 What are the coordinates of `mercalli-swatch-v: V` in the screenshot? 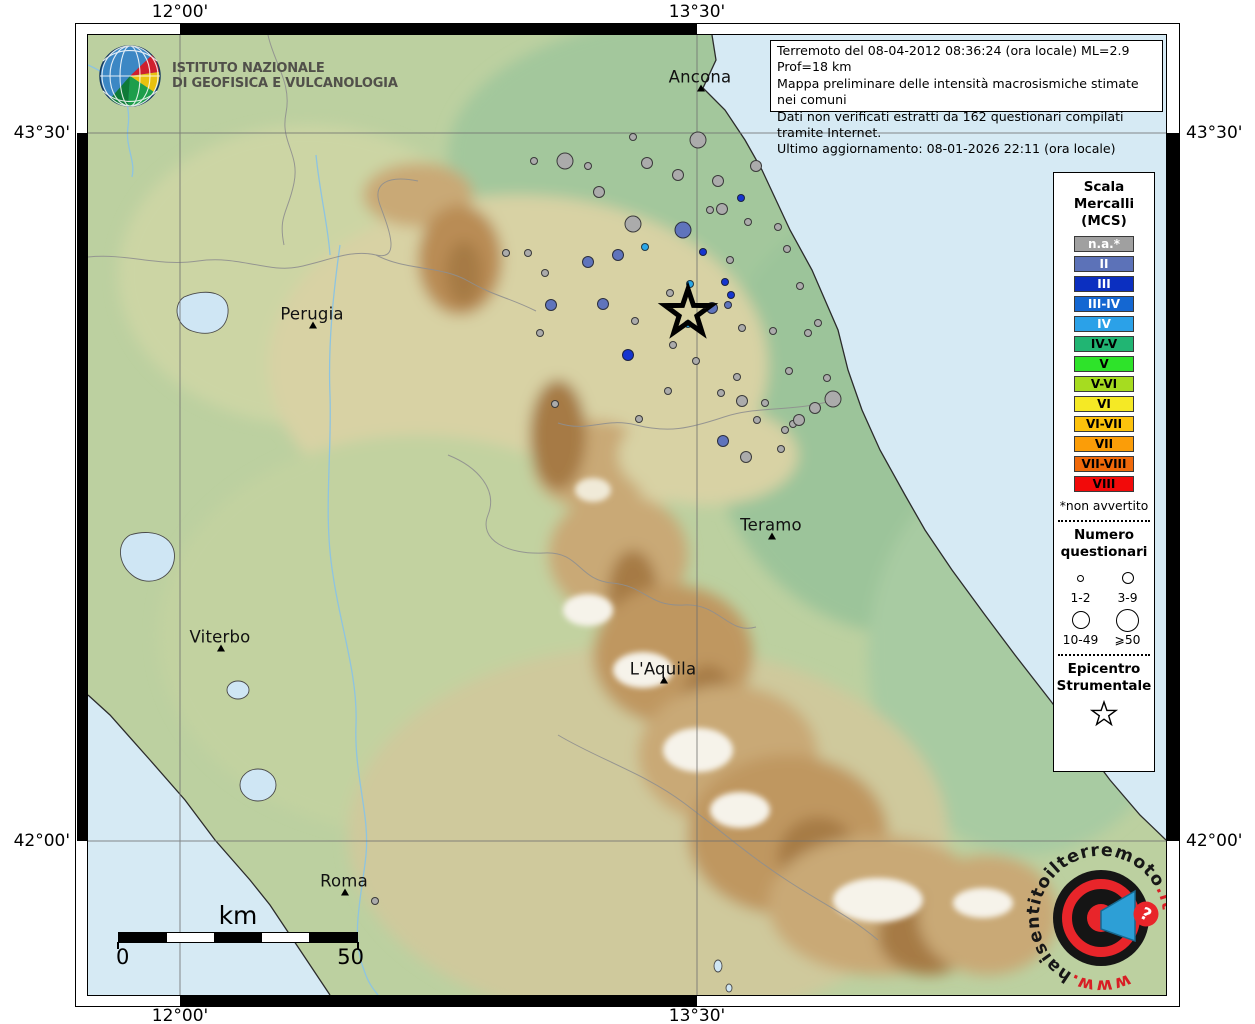 It's located at (1104, 364).